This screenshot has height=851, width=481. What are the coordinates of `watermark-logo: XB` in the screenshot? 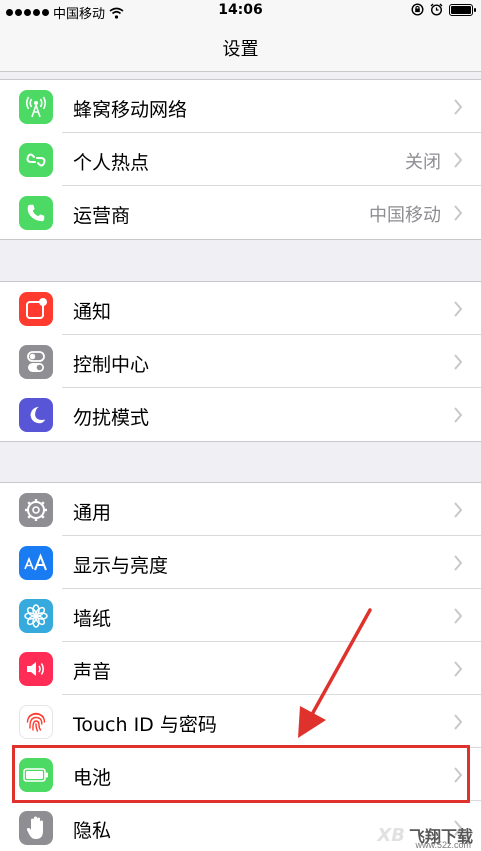 It's located at (391, 835).